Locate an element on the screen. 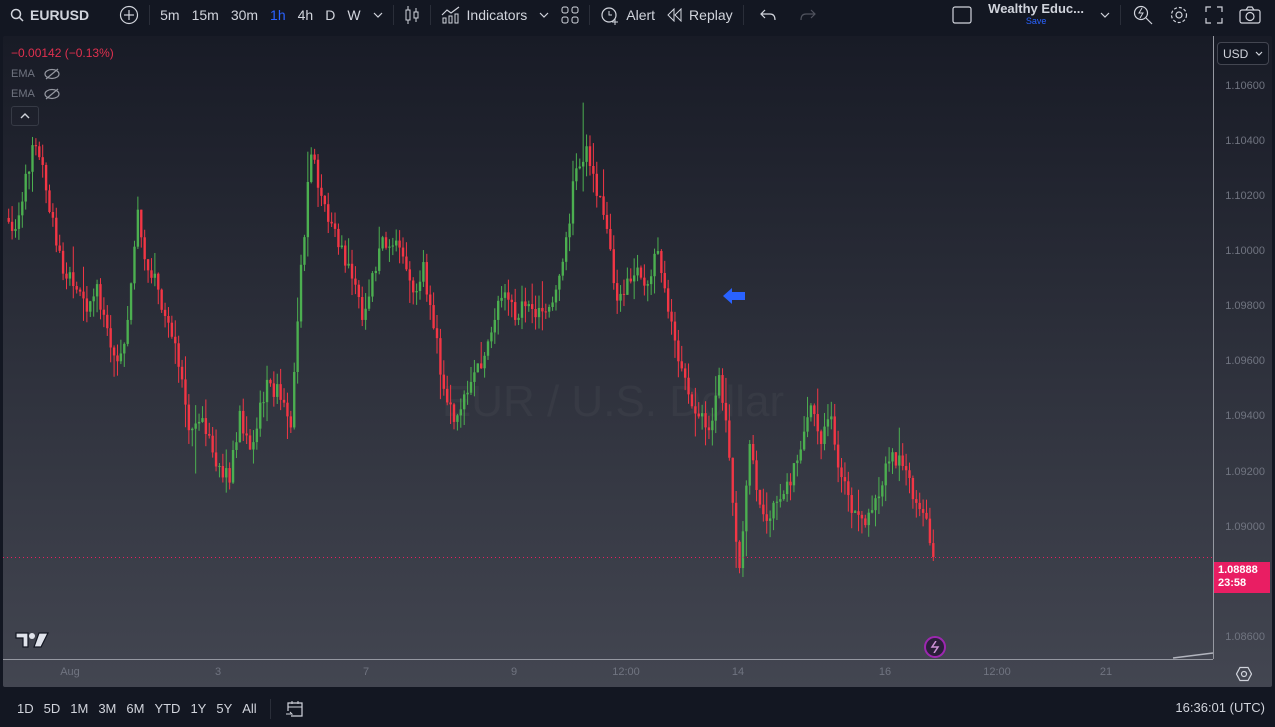  ema-2-legend: EMA is located at coordinates (62, 94).